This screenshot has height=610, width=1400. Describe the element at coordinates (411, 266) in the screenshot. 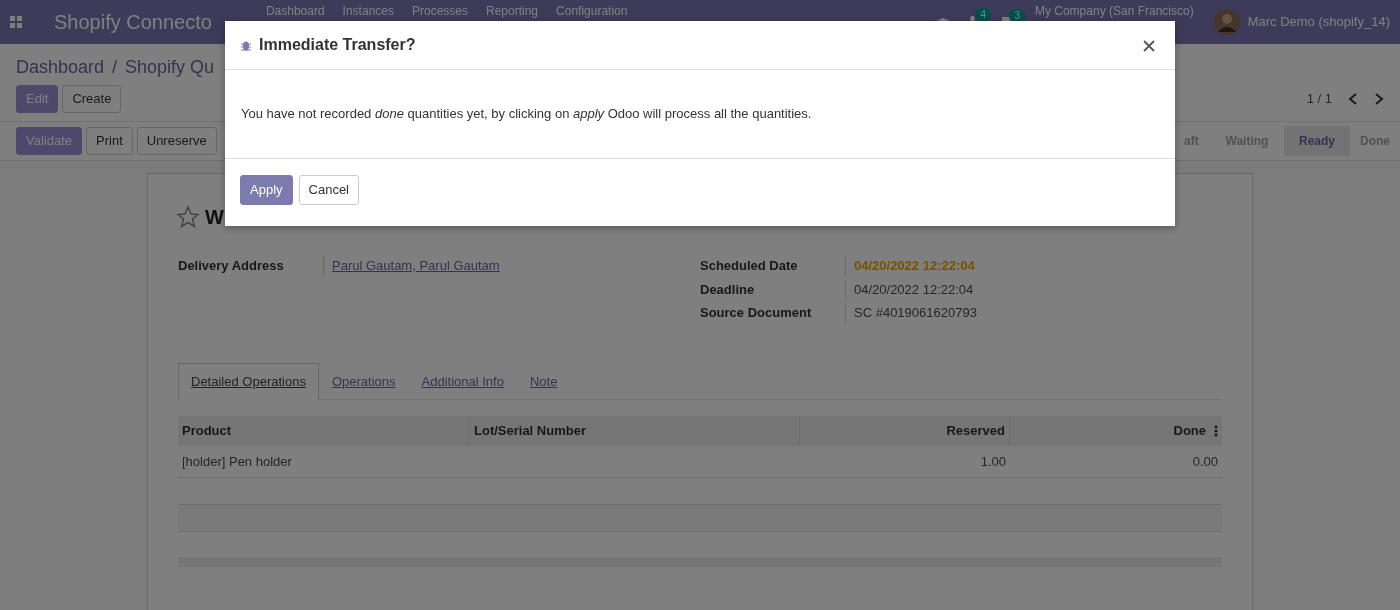

I see `field-value: Parul Gautam, Parul Gautam` at that location.